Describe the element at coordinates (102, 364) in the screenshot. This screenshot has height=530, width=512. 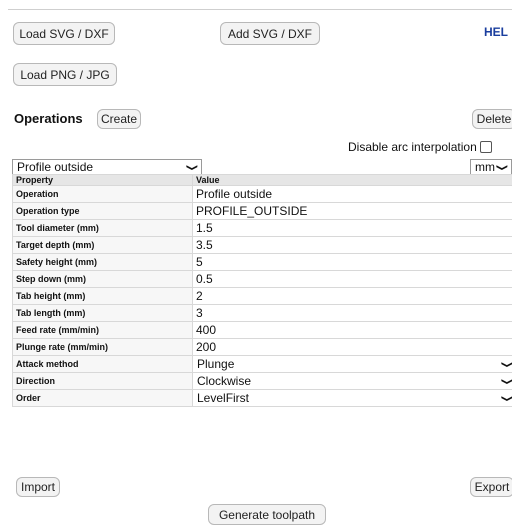
I see `property-cell: Attack method` at that location.